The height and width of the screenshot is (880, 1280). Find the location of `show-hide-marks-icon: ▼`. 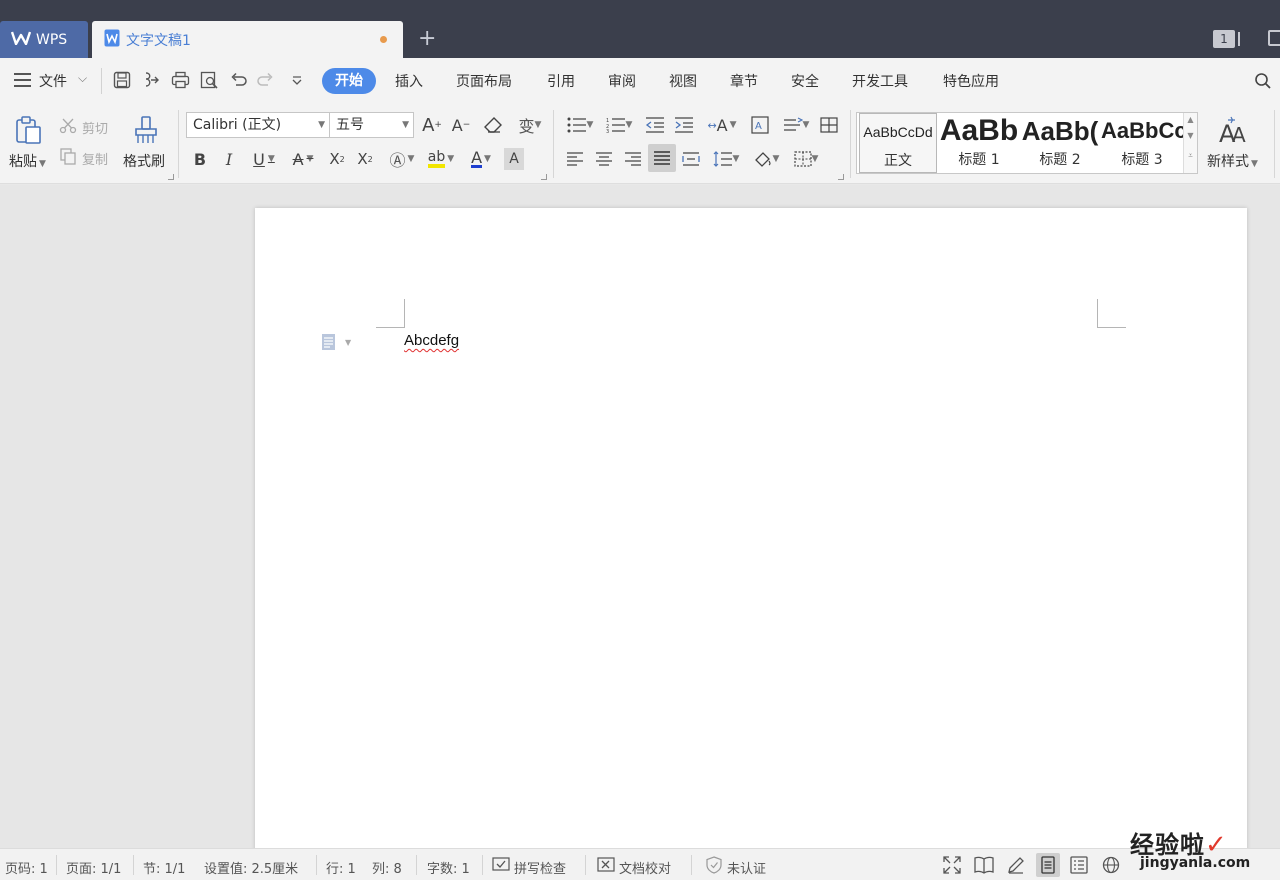

show-hide-marks-icon: ▼ is located at coordinates (796, 125).